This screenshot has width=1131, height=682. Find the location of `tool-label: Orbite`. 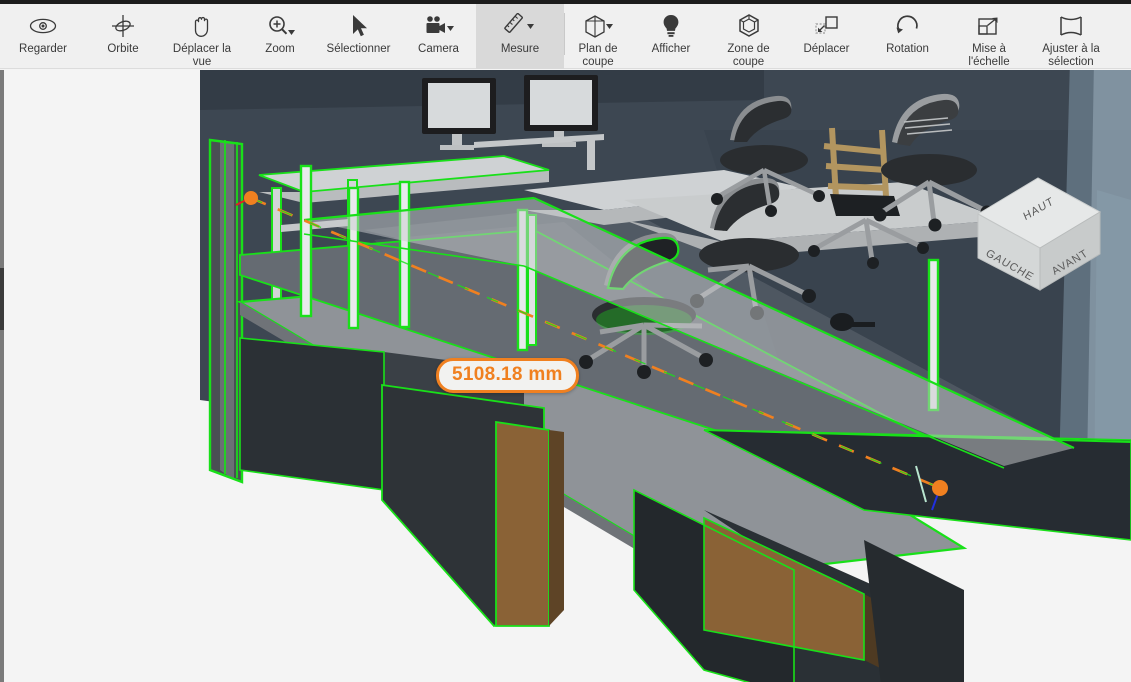

tool-label: Orbite is located at coordinates (123, 49).